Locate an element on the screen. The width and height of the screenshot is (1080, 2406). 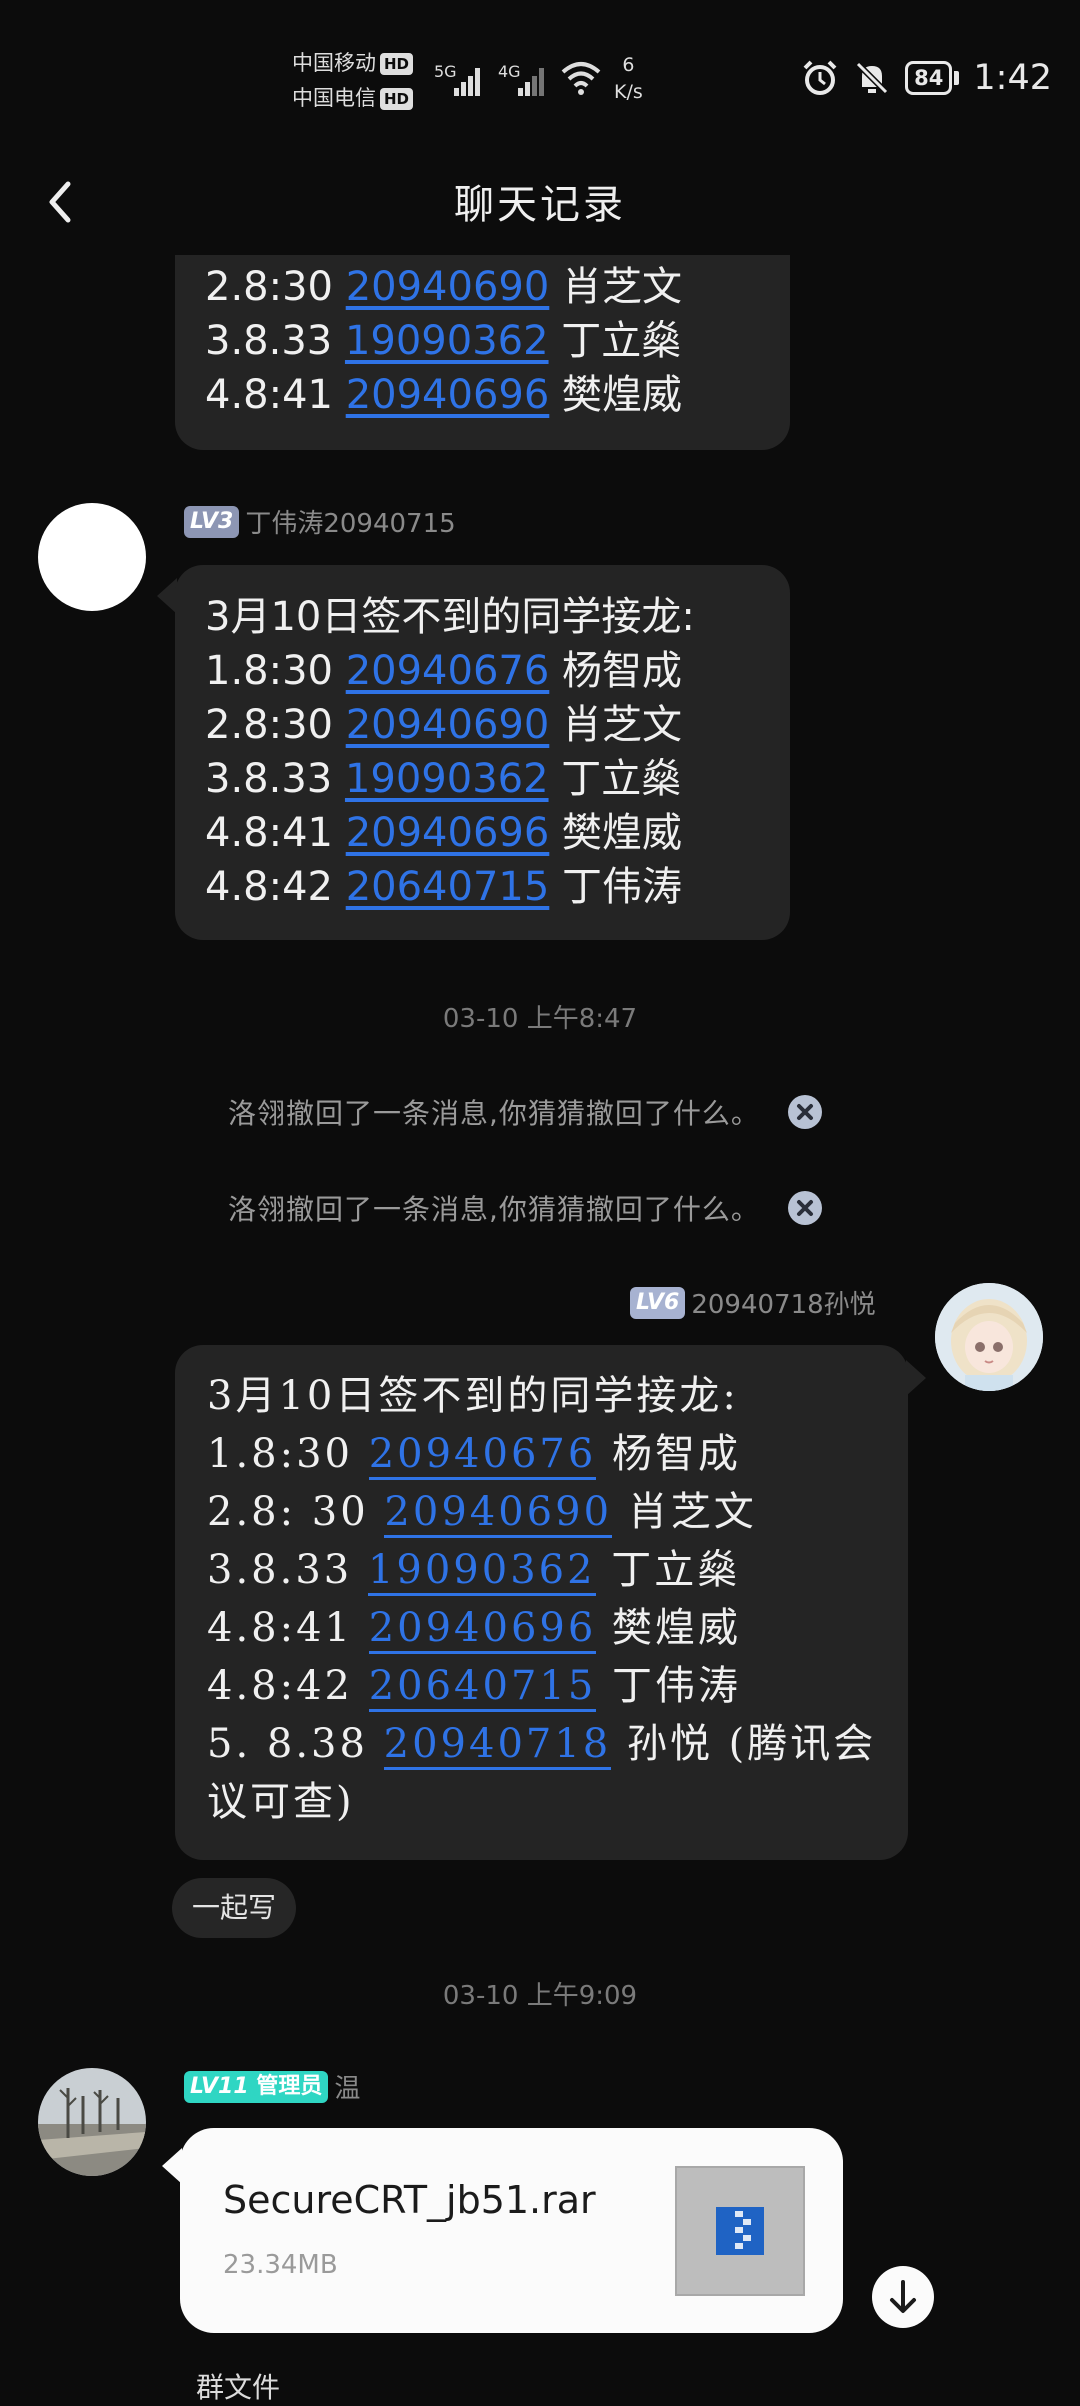
level-badge: LV3 is located at coordinates (212, 521).